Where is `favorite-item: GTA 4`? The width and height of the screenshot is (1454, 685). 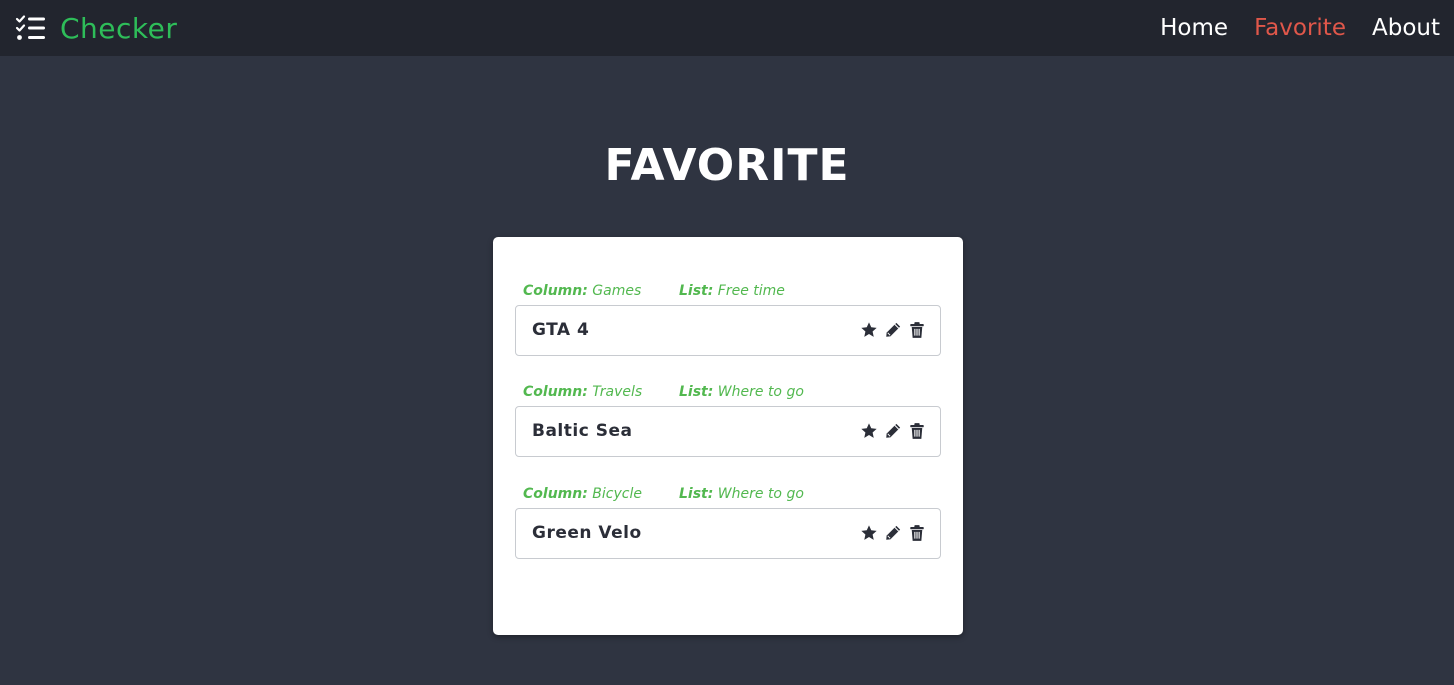
favorite-item: GTA 4 is located at coordinates (728, 330).